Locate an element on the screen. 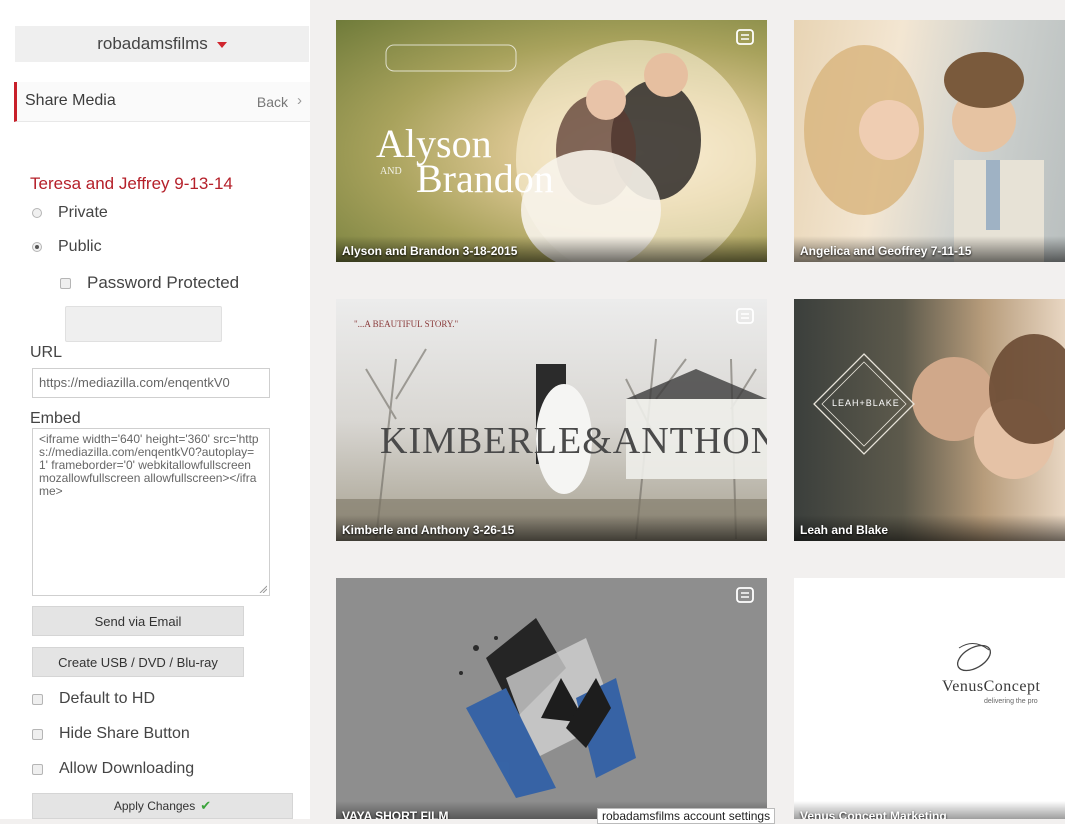  tile-art-logo: VenusConcept is located at coordinates (991, 686).